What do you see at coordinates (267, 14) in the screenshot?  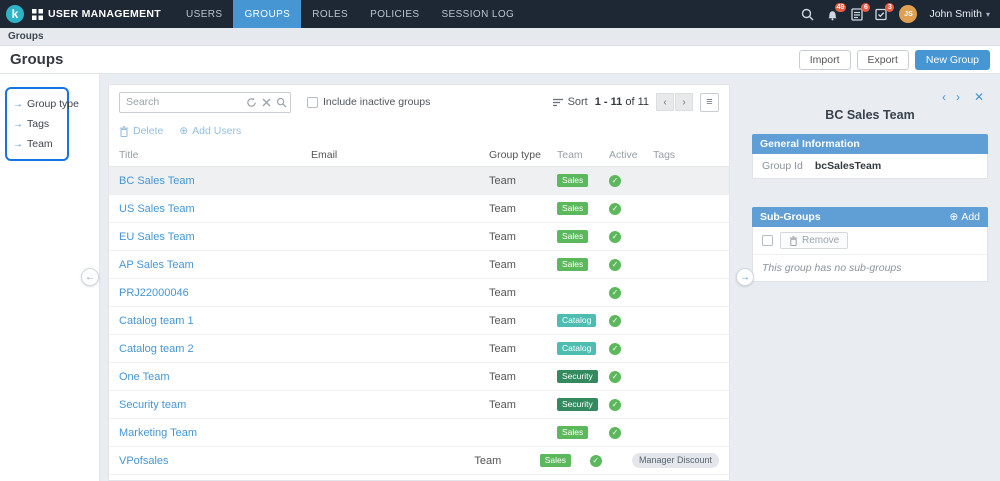 I see `nav-item-groups: GROUPS` at bounding box center [267, 14].